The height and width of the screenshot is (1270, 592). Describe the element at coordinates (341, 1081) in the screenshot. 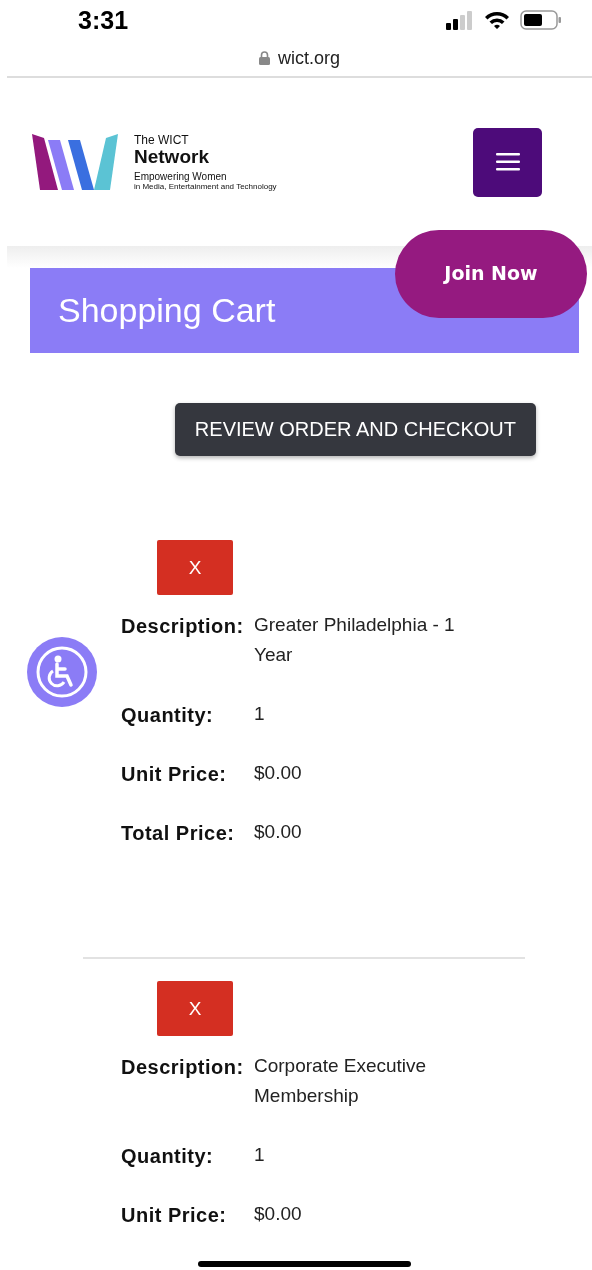

I see `field-value: Corporate Executive Membership` at that location.